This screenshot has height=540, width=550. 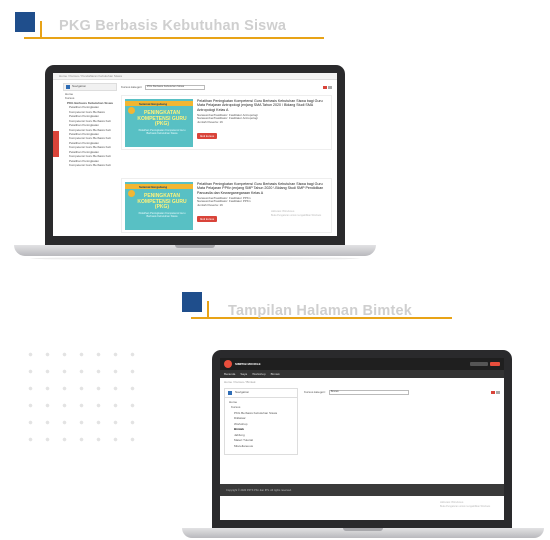 I want to click on view-icon, so click(x=492, y=392).